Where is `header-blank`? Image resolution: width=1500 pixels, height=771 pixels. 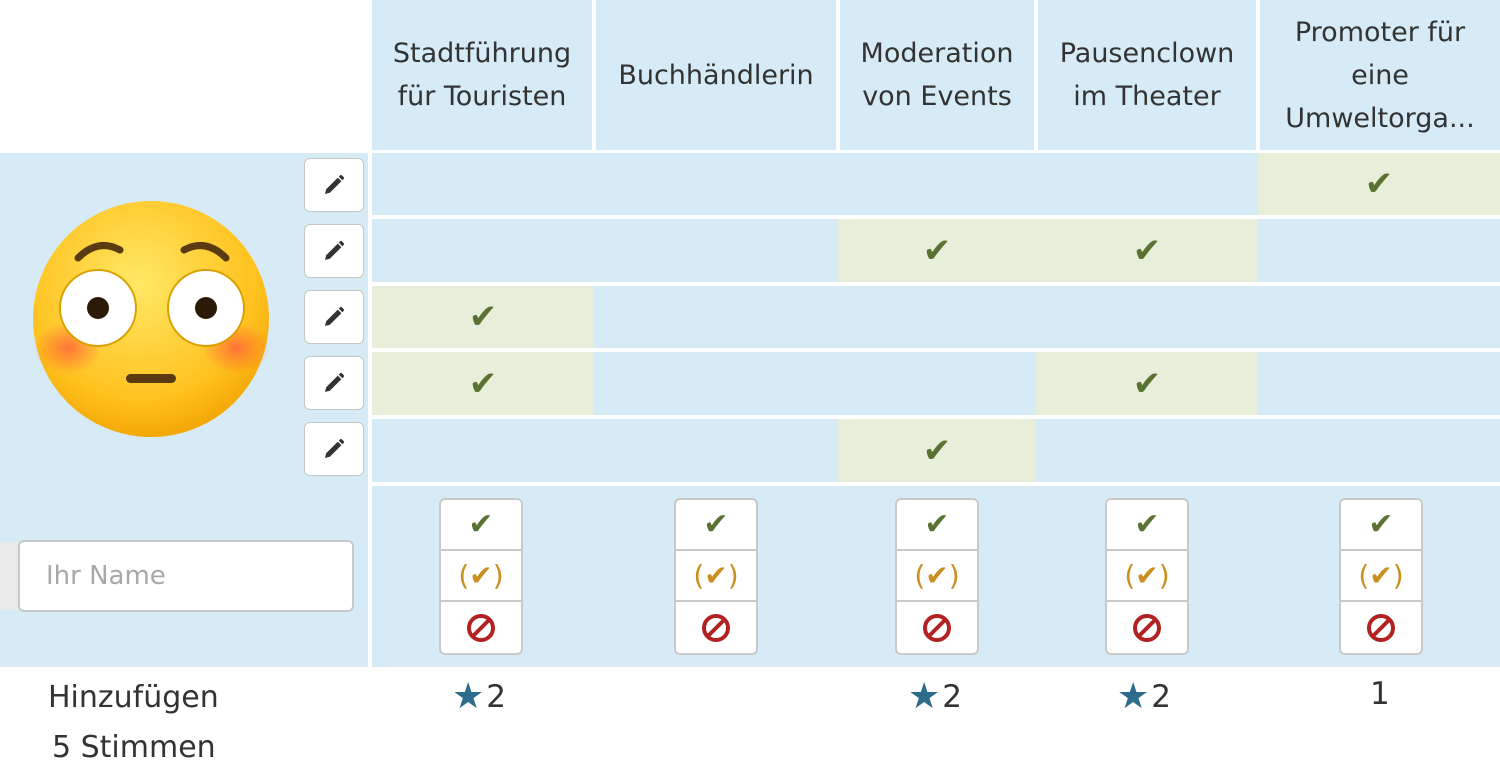
header-blank is located at coordinates (184, 75).